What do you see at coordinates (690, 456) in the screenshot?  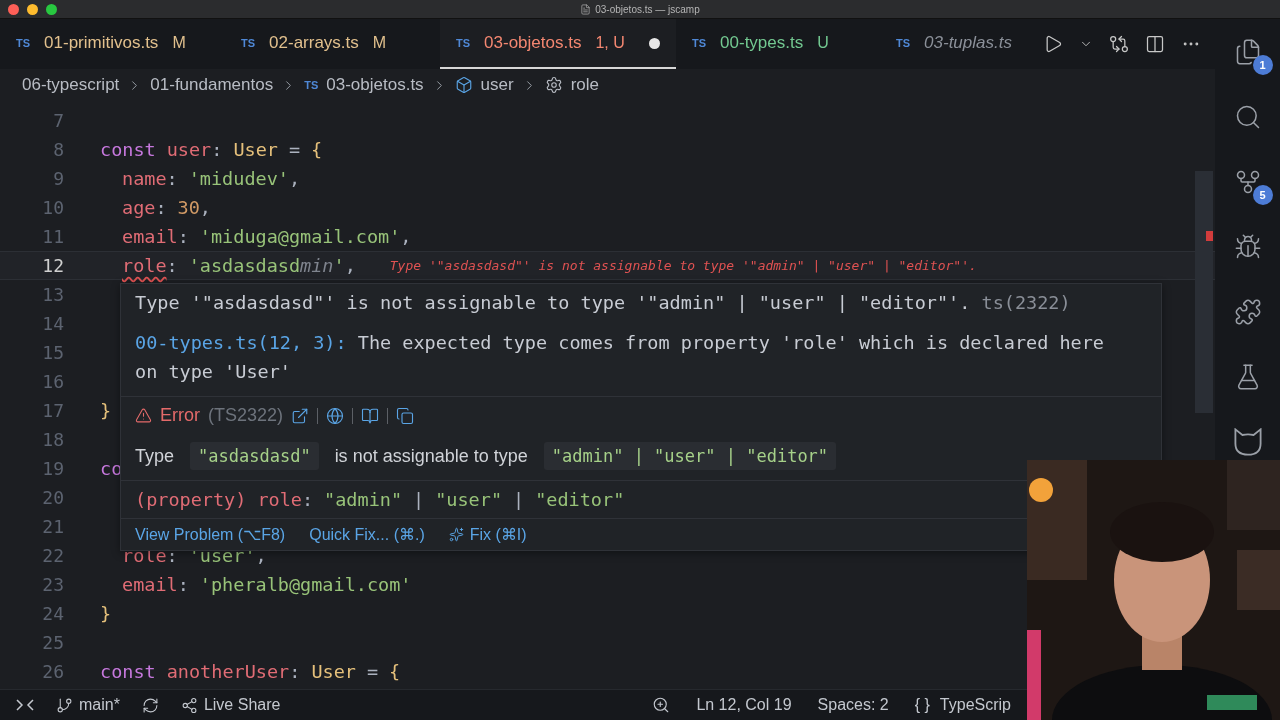 I see `code-chip: "admin" | "user" | "editor"` at bounding box center [690, 456].